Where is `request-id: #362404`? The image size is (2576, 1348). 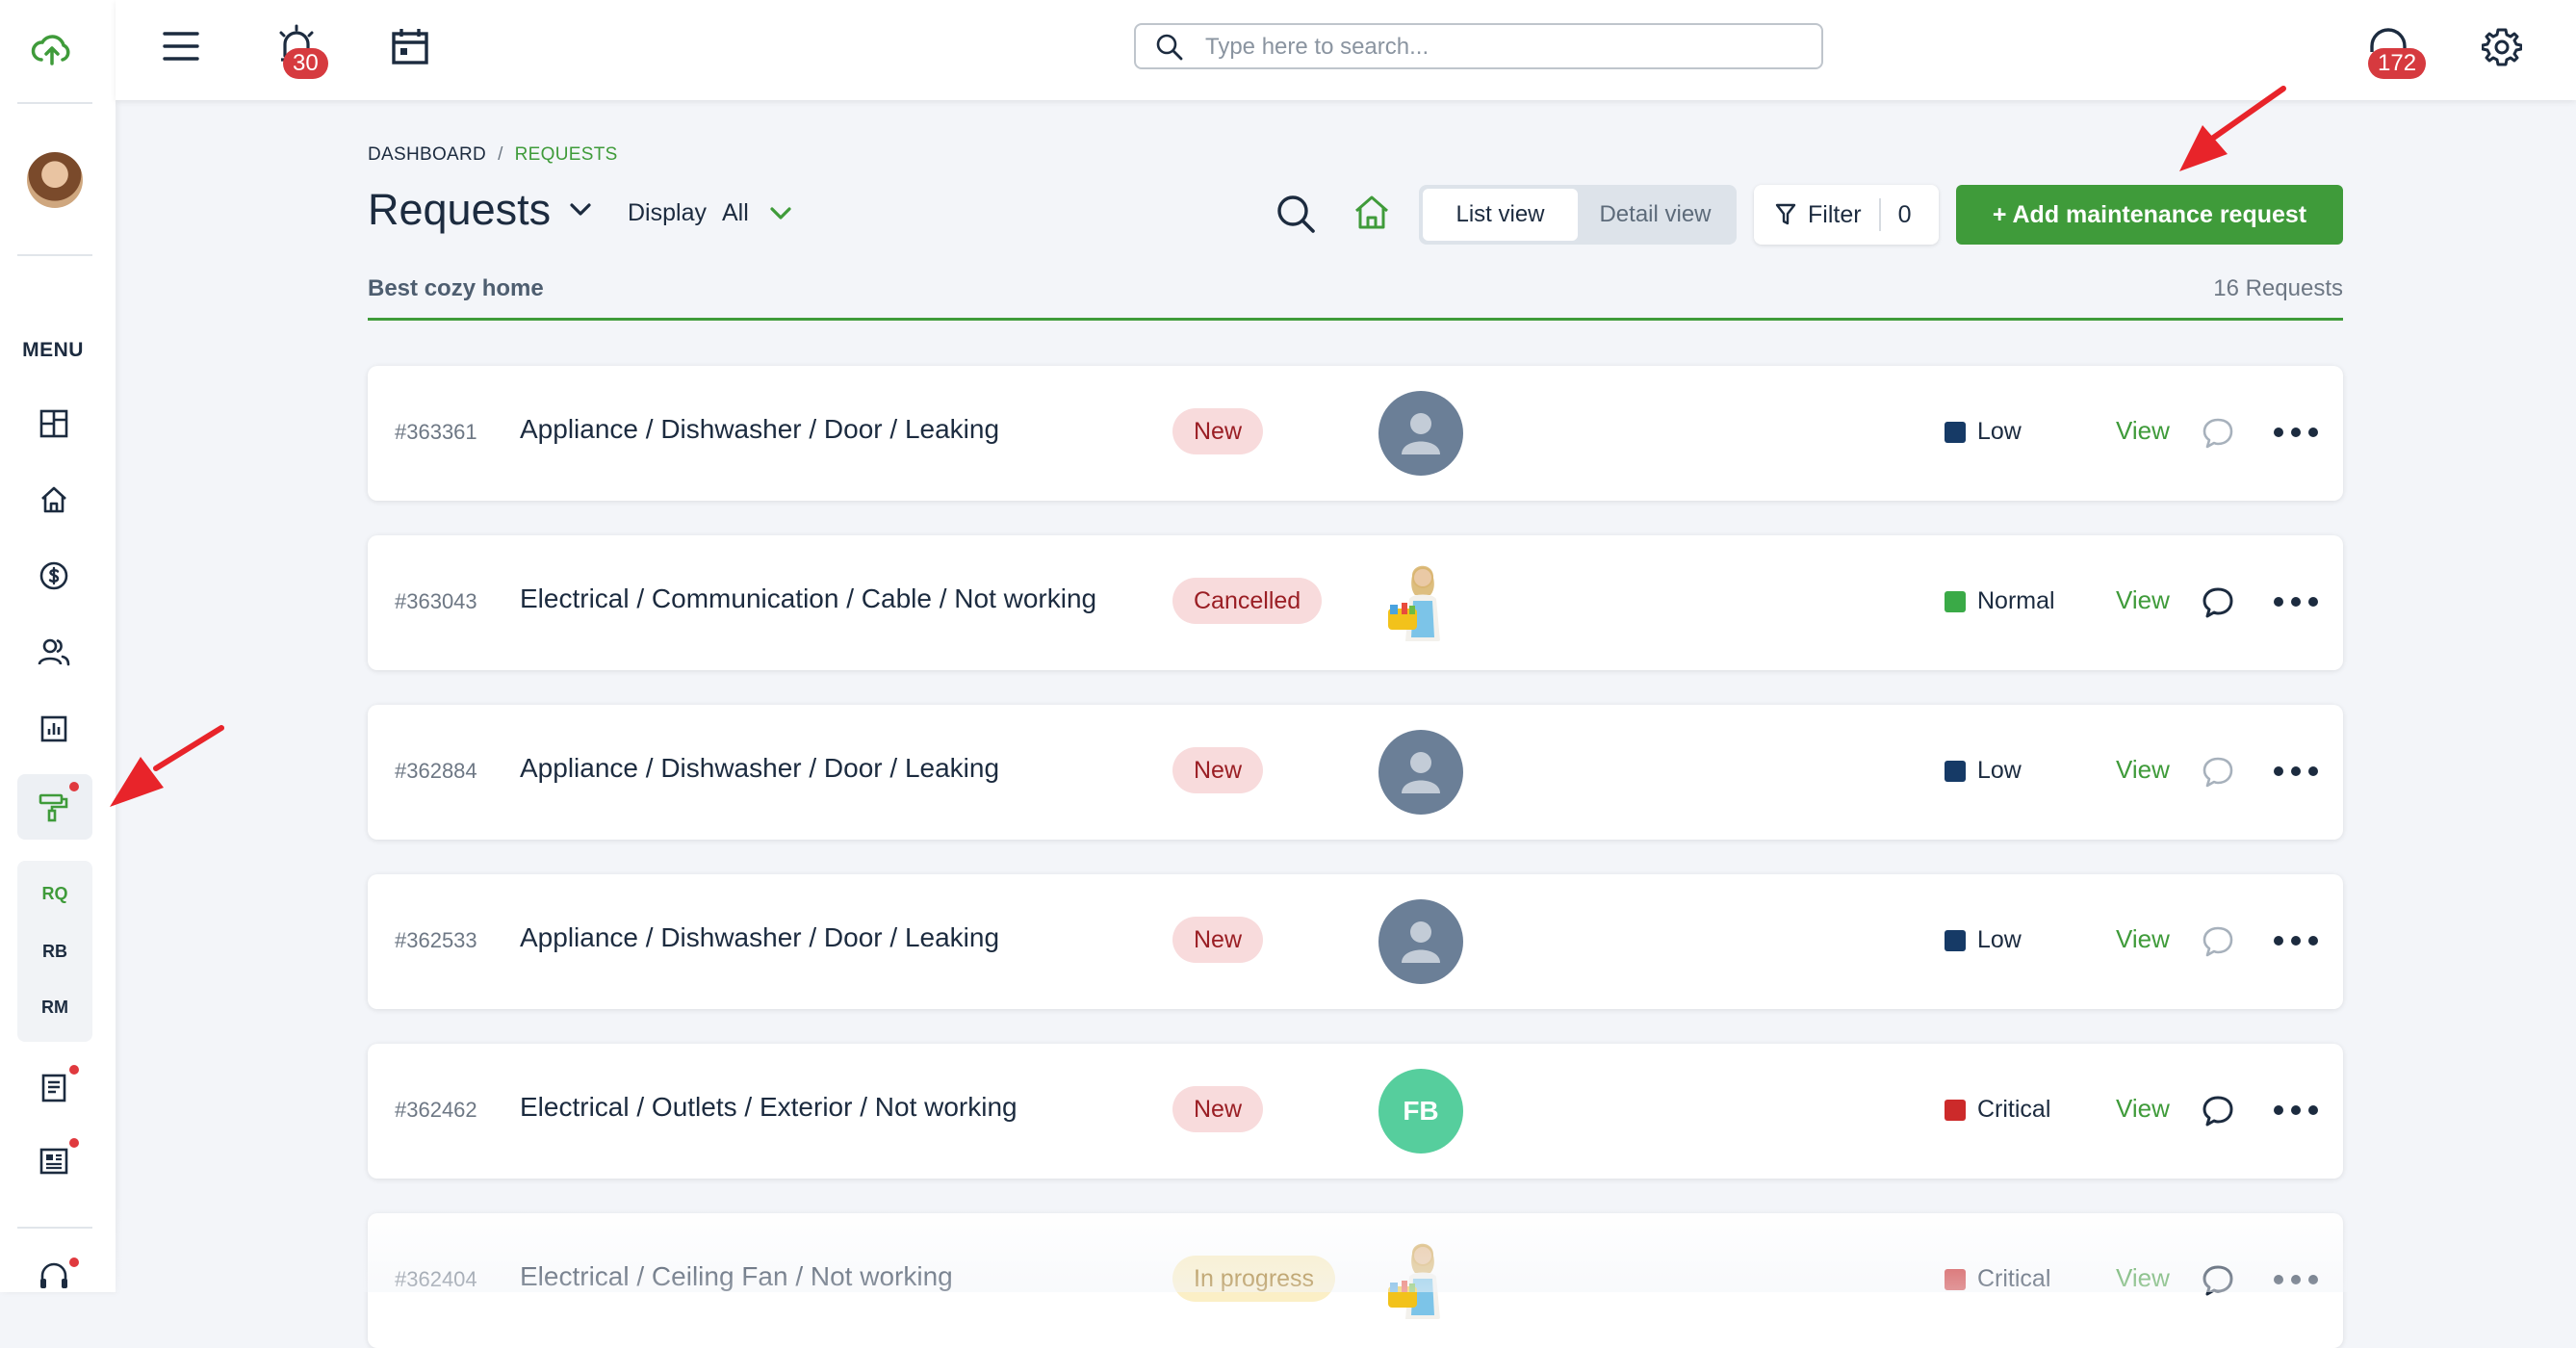 request-id: #362404 is located at coordinates (436, 1279).